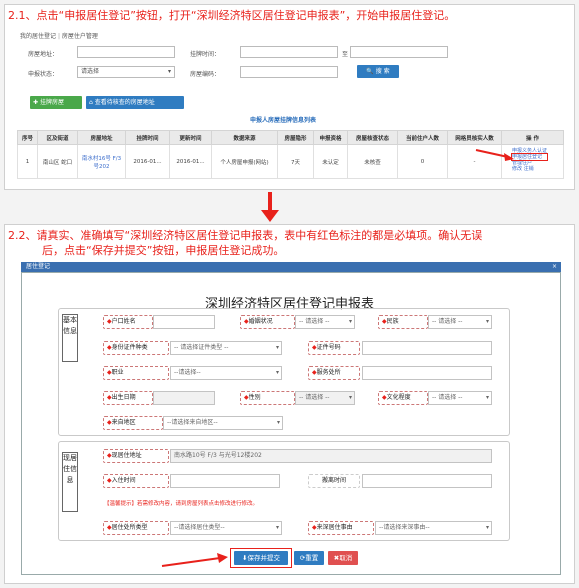 The image size is (579, 588). What do you see at coordinates (331, 456) in the screenshot?
I see `address-field: 南水路10号 F/3 与光号12楼202` at bounding box center [331, 456].